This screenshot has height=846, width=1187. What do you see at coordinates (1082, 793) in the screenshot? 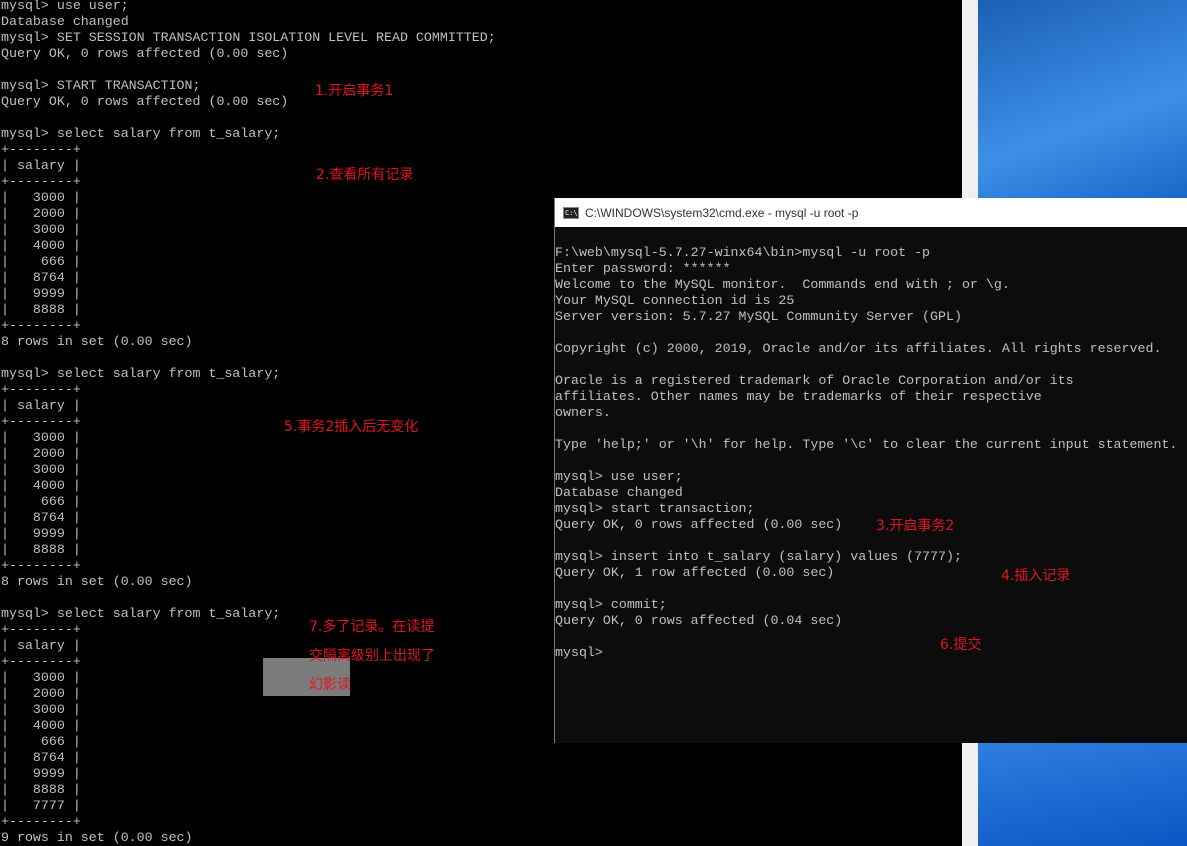
I see `desktop-wallpaper-bottom` at bounding box center [1082, 793].